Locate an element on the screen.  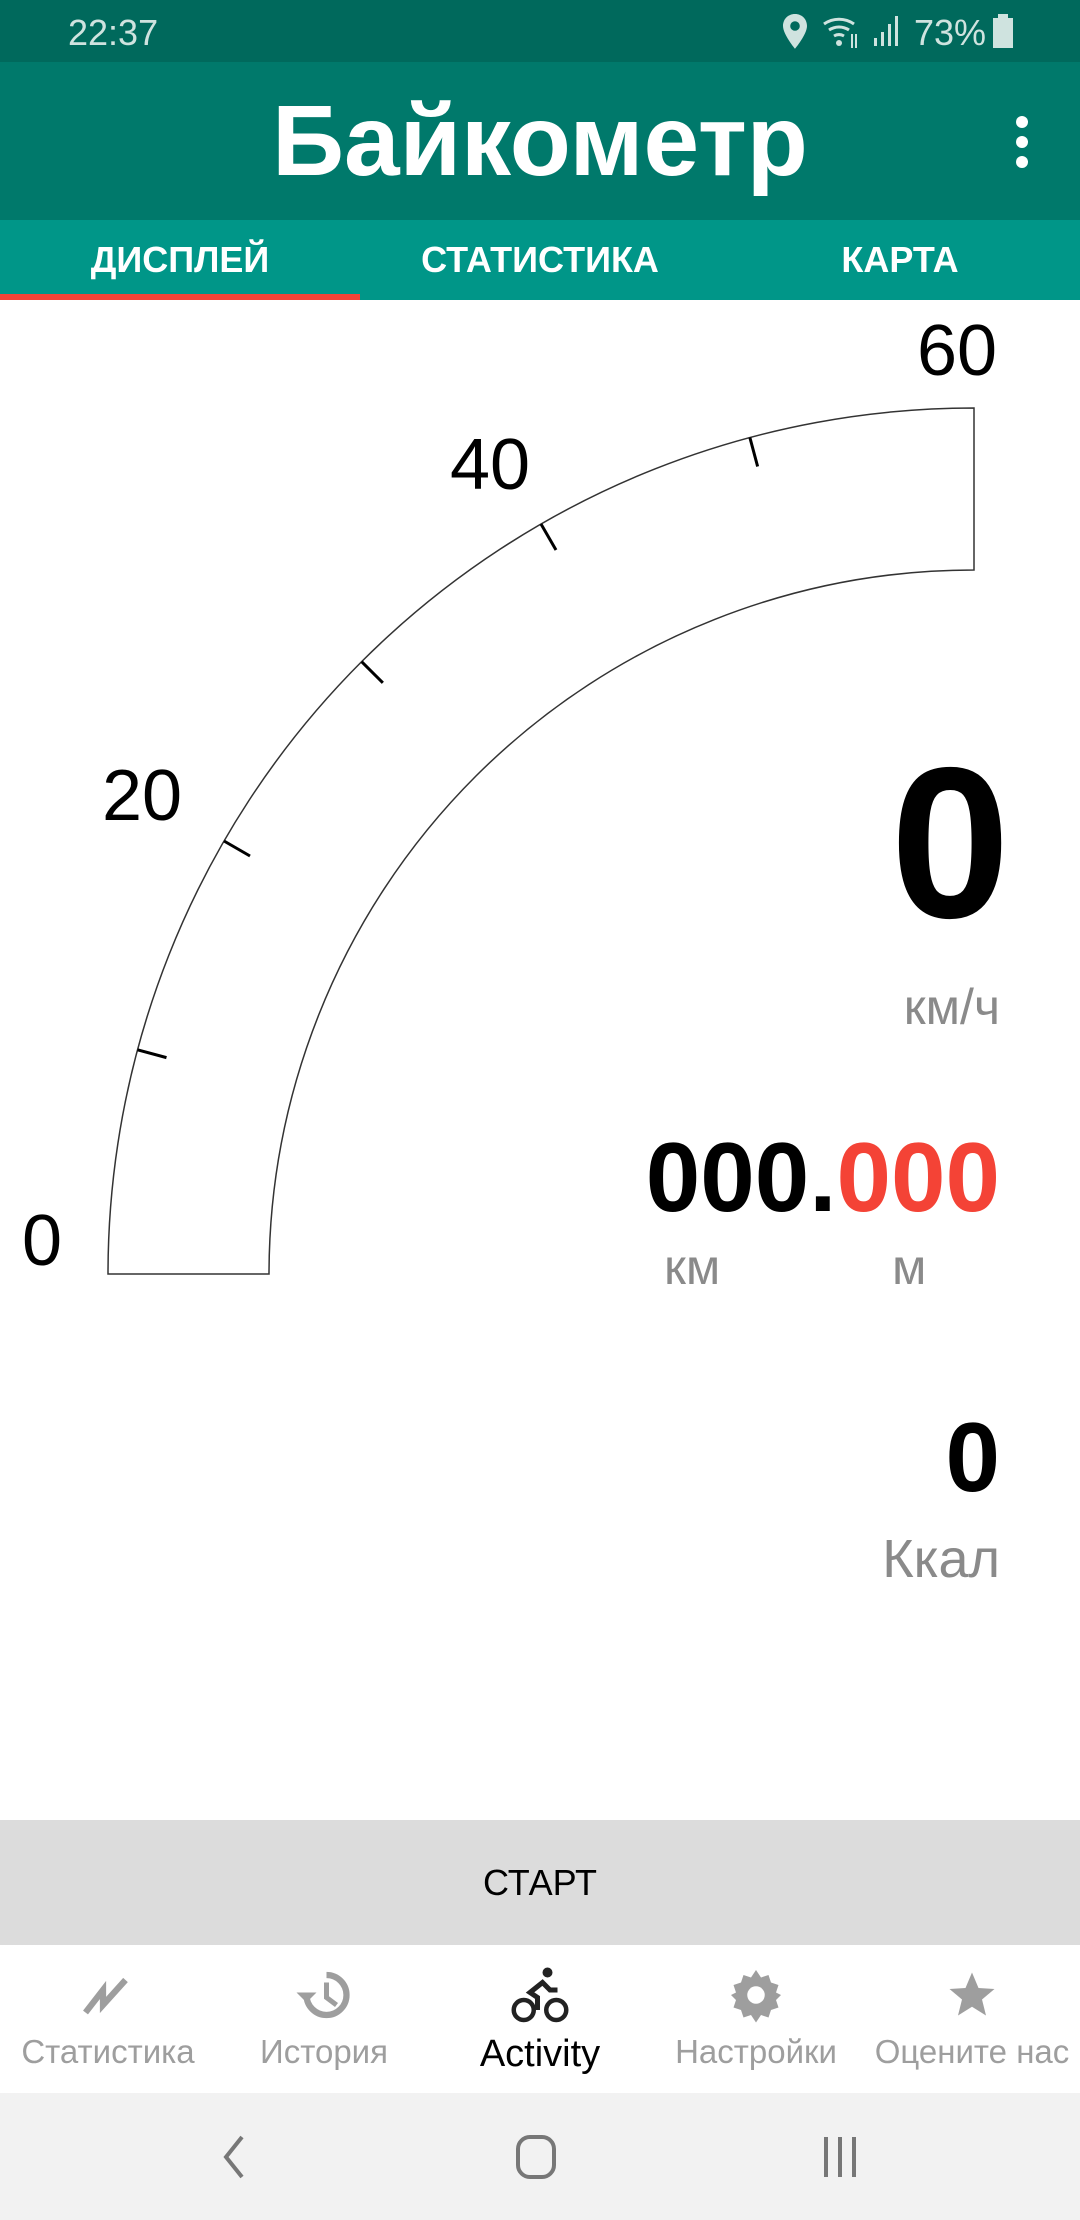
start-button: СТАРТ is located at coordinates (540, 1882).